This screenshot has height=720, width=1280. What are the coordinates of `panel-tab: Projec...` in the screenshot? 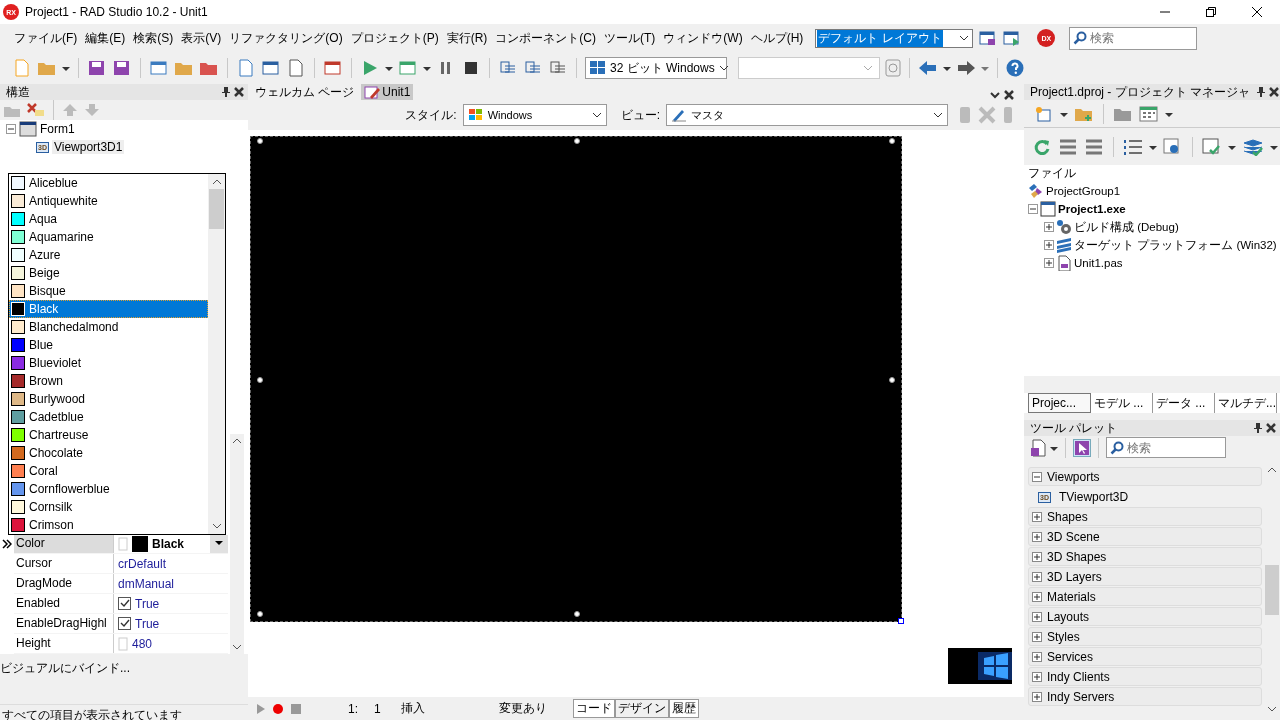 It's located at (1059, 403).